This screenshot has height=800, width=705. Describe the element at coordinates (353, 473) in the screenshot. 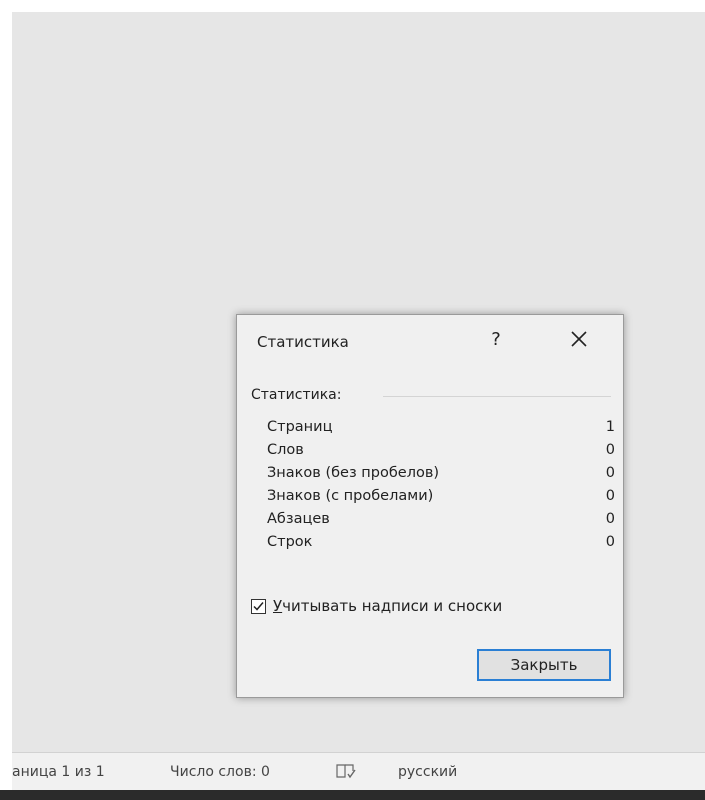

I see `stat-label: Знаков (без пробелов)` at that location.